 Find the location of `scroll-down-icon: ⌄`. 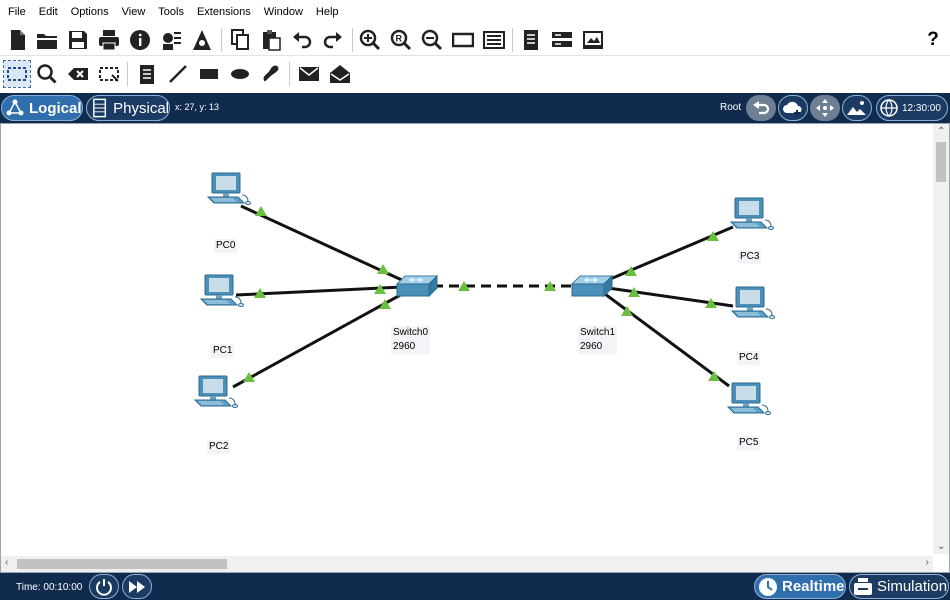

scroll-down-icon: ⌄ is located at coordinates (941, 546).